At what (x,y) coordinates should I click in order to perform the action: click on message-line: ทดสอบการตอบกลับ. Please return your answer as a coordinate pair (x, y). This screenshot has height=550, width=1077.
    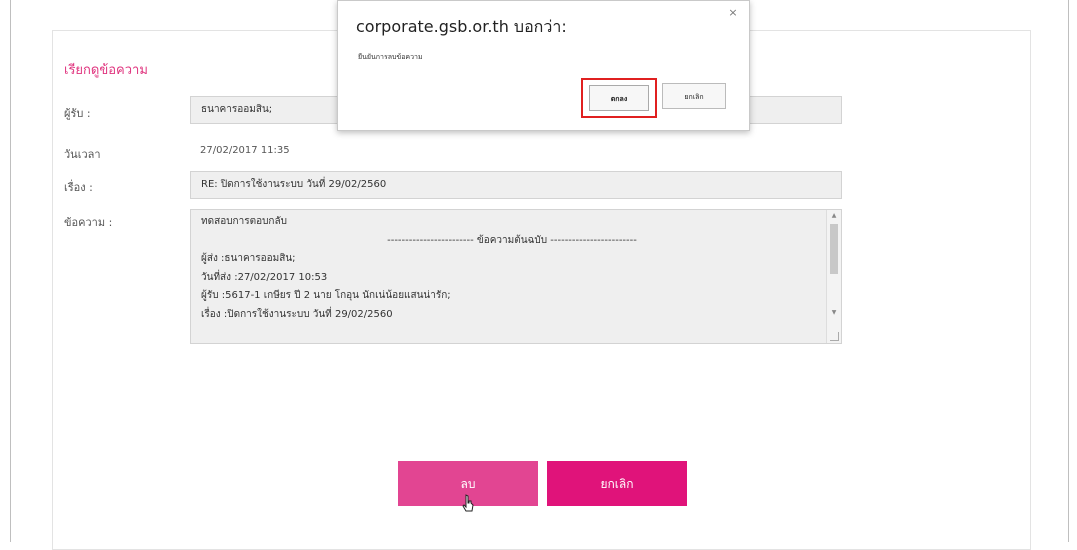
    Looking at the image, I should click on (244, 221).